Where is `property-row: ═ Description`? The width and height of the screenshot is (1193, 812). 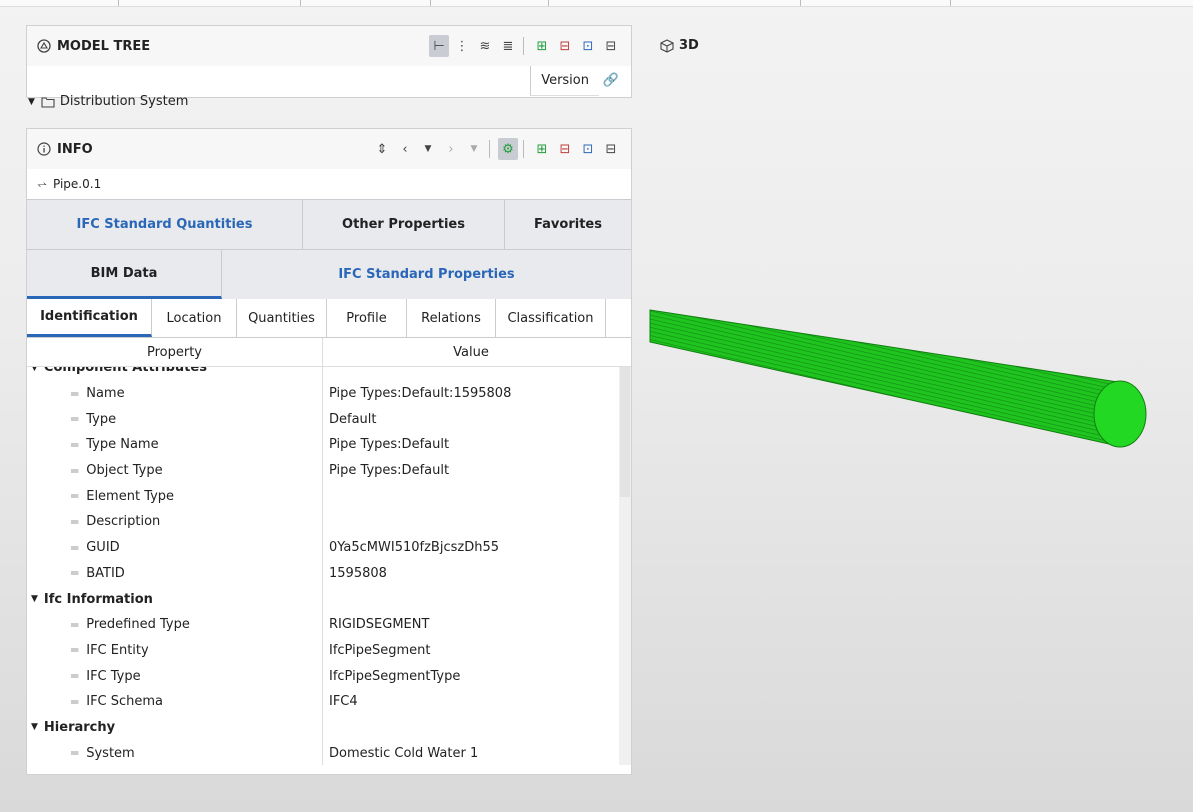
property-row: ═ Description is located at coordinates (323, 522).